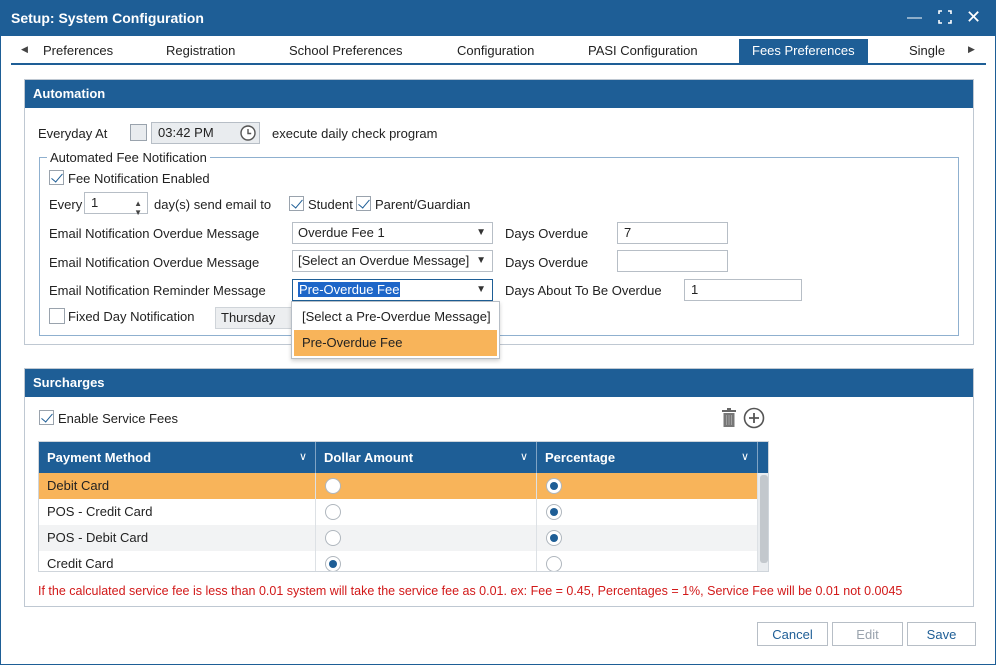 This screenshot has height=665, width=996. Describe the element at coordinates (729, 419) in the screenshot. I see `trash-icon` at that location.